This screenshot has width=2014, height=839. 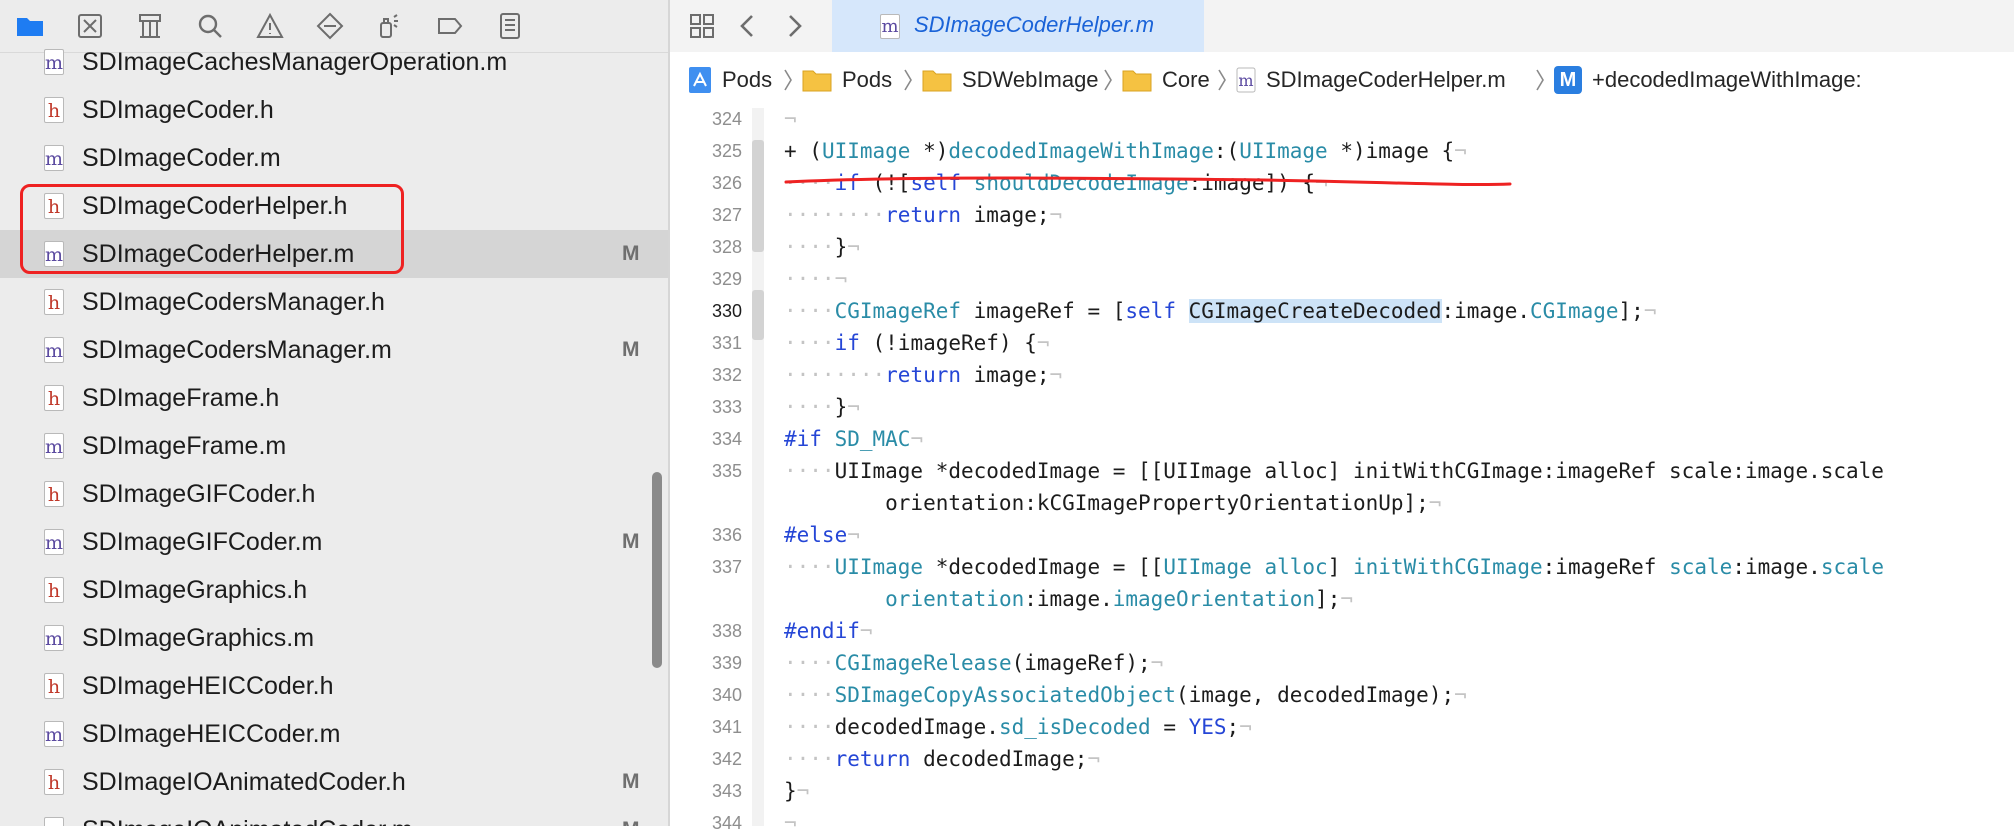 I want to click on file-row: m SDImageCachesManagerOperation.m, so click(x=334, y=62).